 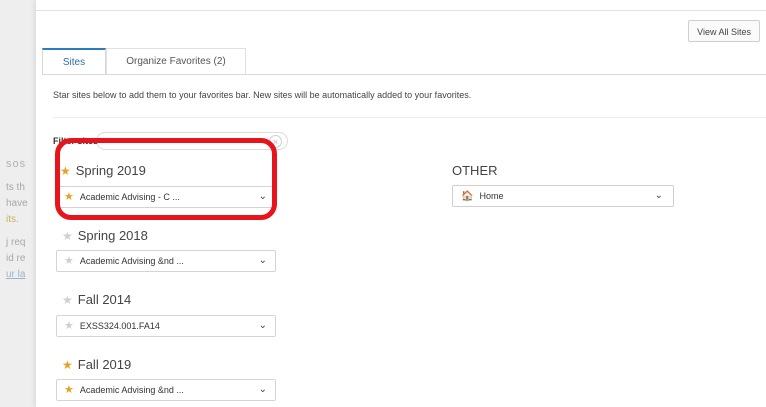 I want to click on site-select-spring-2018: ★ Academic Advising &nd ... ⌄, so click(x=166, y=261).